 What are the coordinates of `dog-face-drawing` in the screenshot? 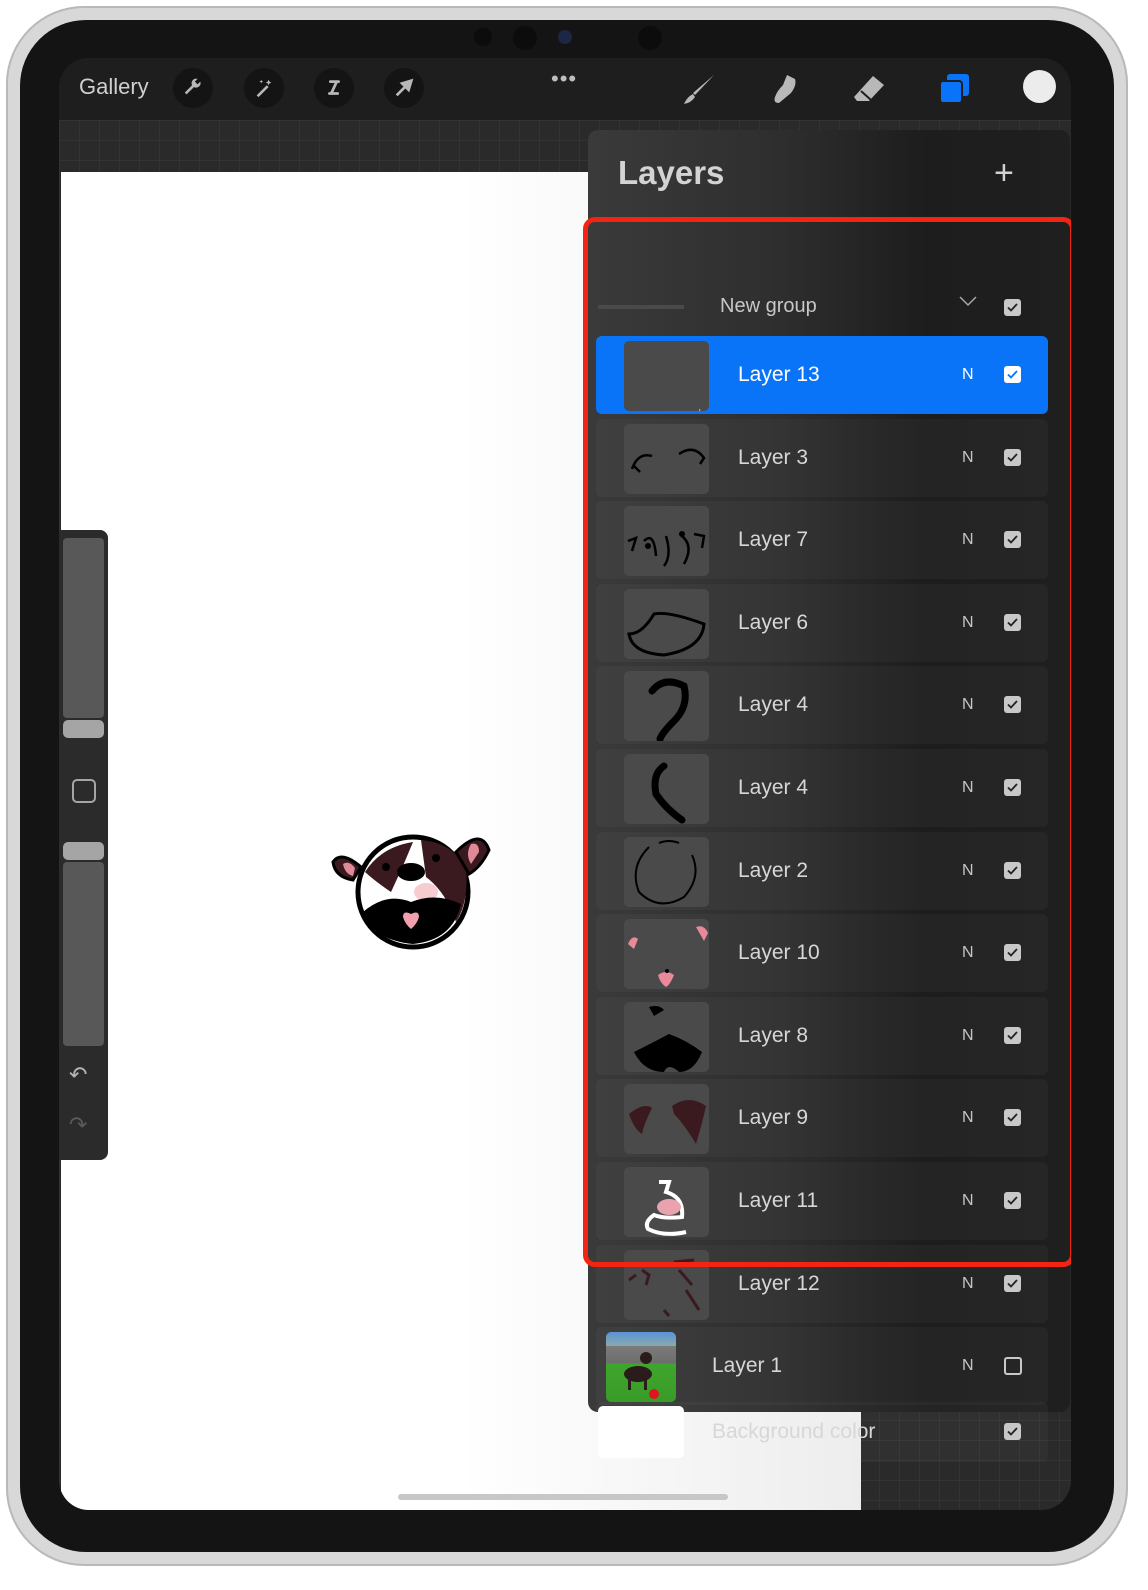 It's located at (411, 892).